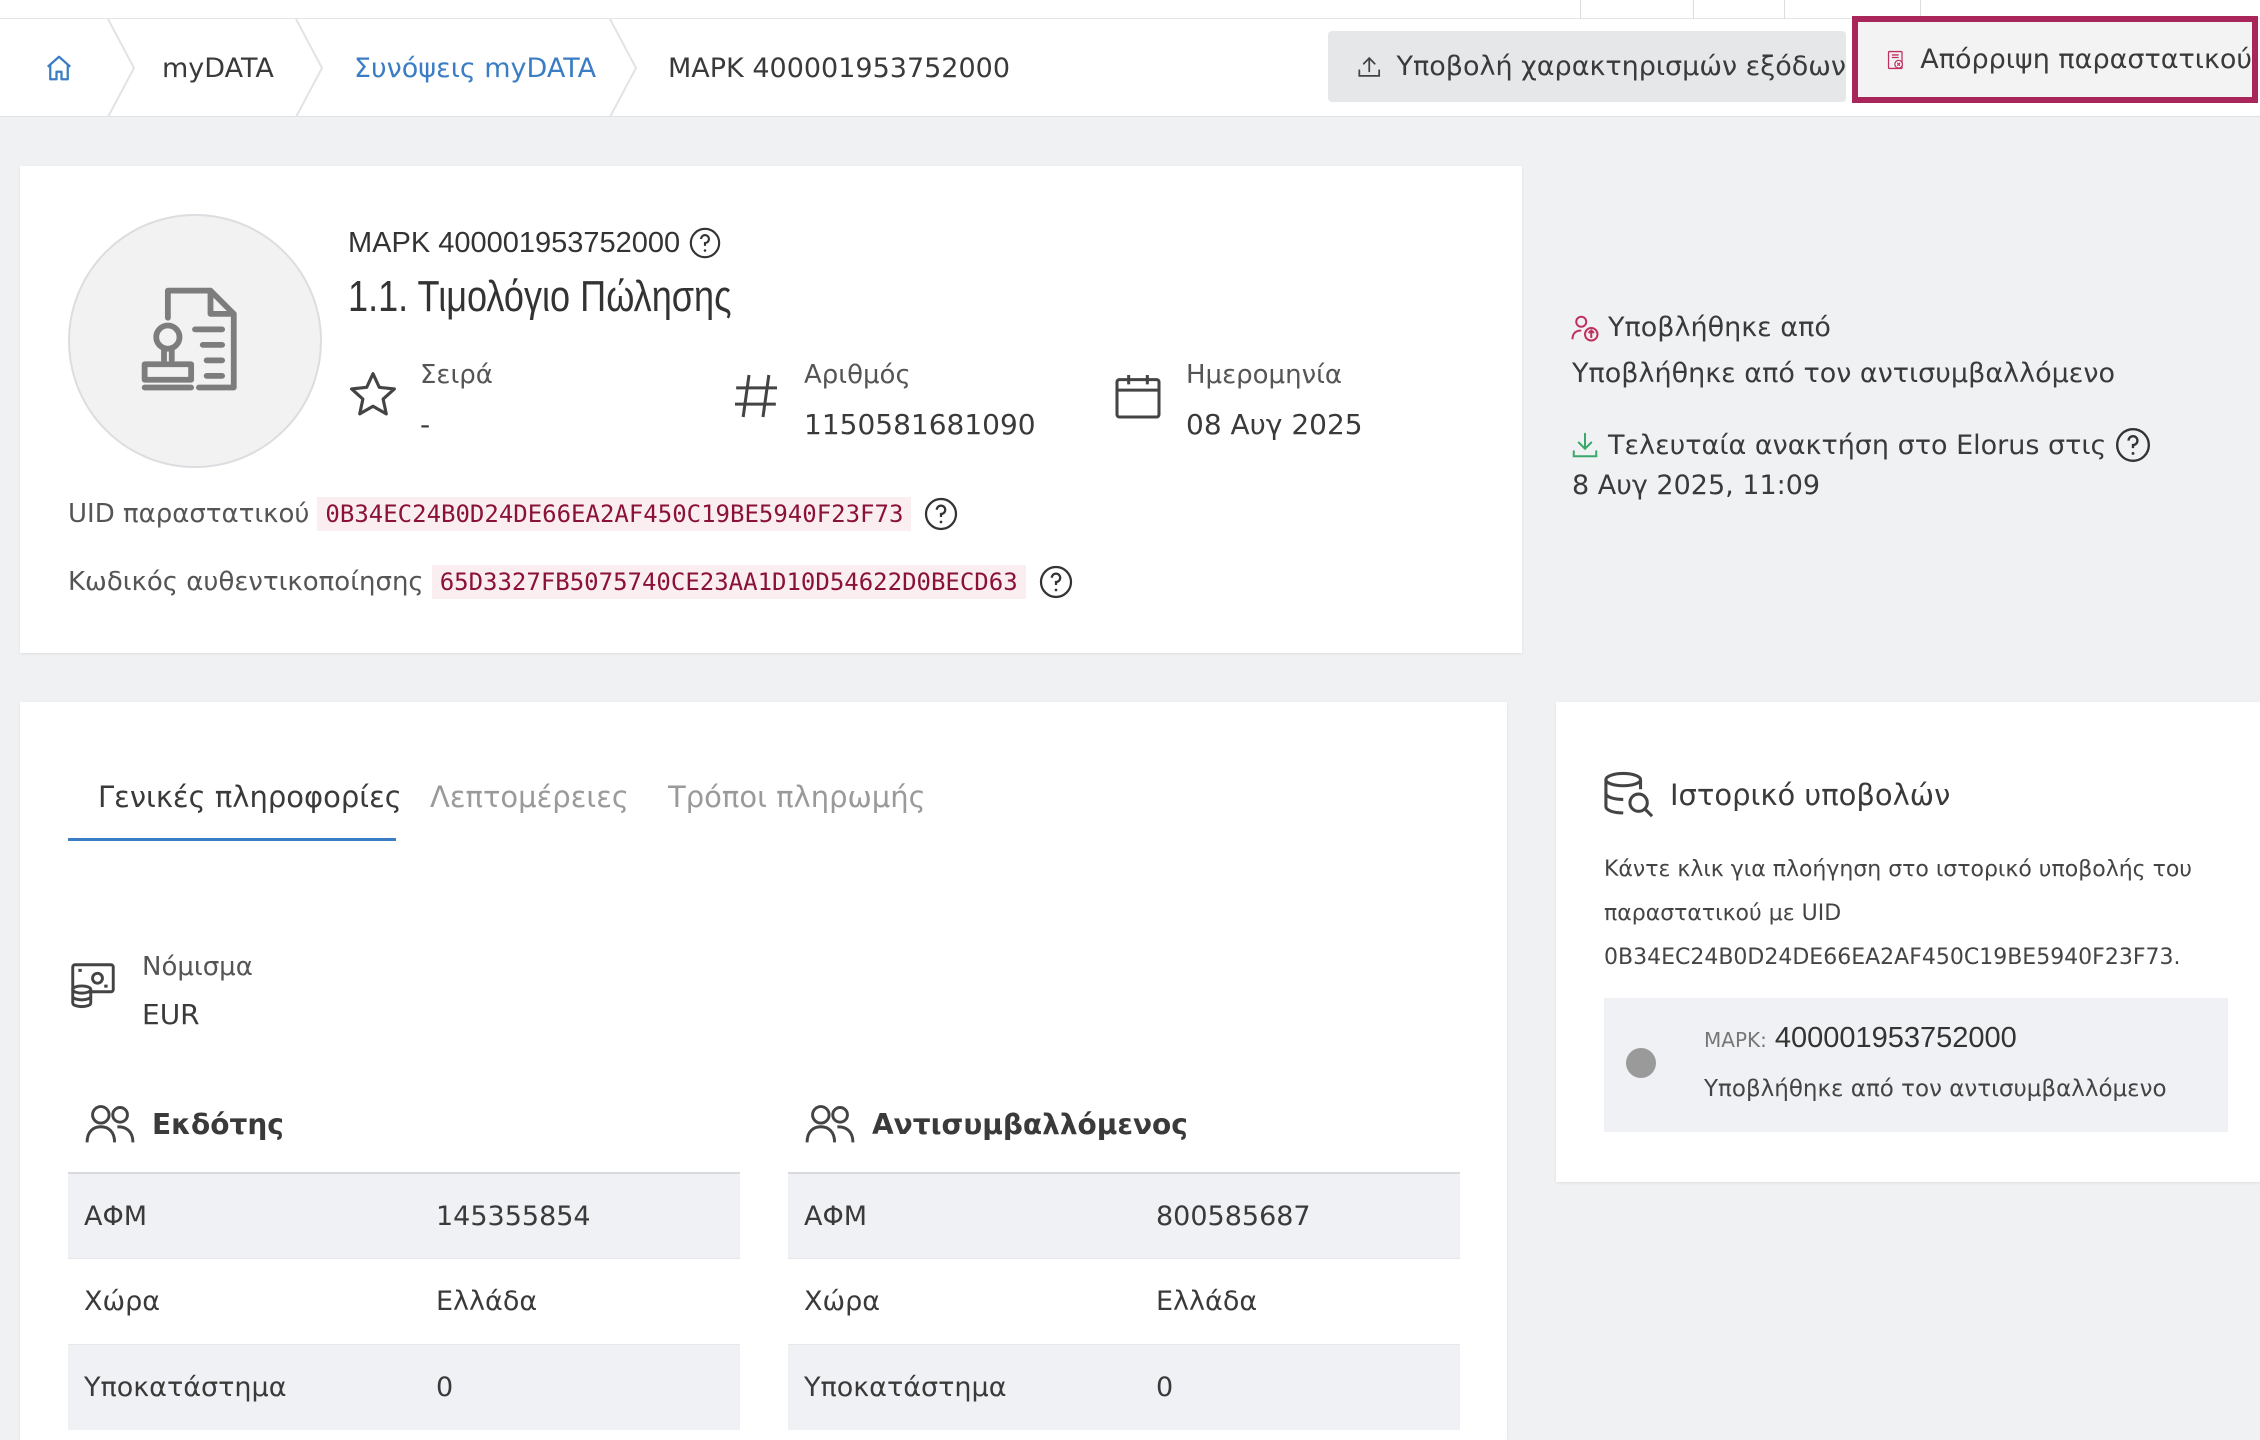 This screenshot has height=1440, width=2260. Describe the element at coordinates (218, 1124) in the screenshot. I see `issuer-title: Εκδότης` at that location.